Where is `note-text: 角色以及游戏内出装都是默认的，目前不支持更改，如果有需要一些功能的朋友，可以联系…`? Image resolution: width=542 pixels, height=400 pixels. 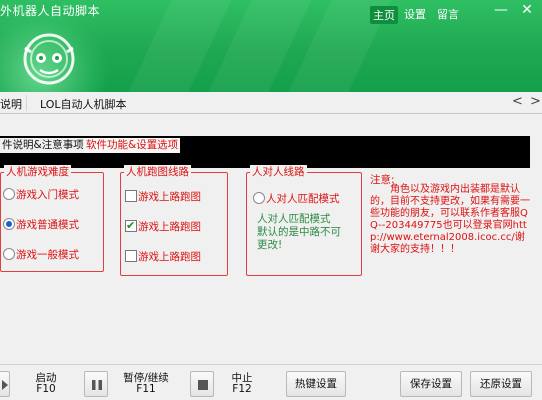
note-text: 角色以及游戏内出装都是默认的，目前不支持更改，如果有需要一些功能的朋友，可以联系… is located at coordinates (450, 219).